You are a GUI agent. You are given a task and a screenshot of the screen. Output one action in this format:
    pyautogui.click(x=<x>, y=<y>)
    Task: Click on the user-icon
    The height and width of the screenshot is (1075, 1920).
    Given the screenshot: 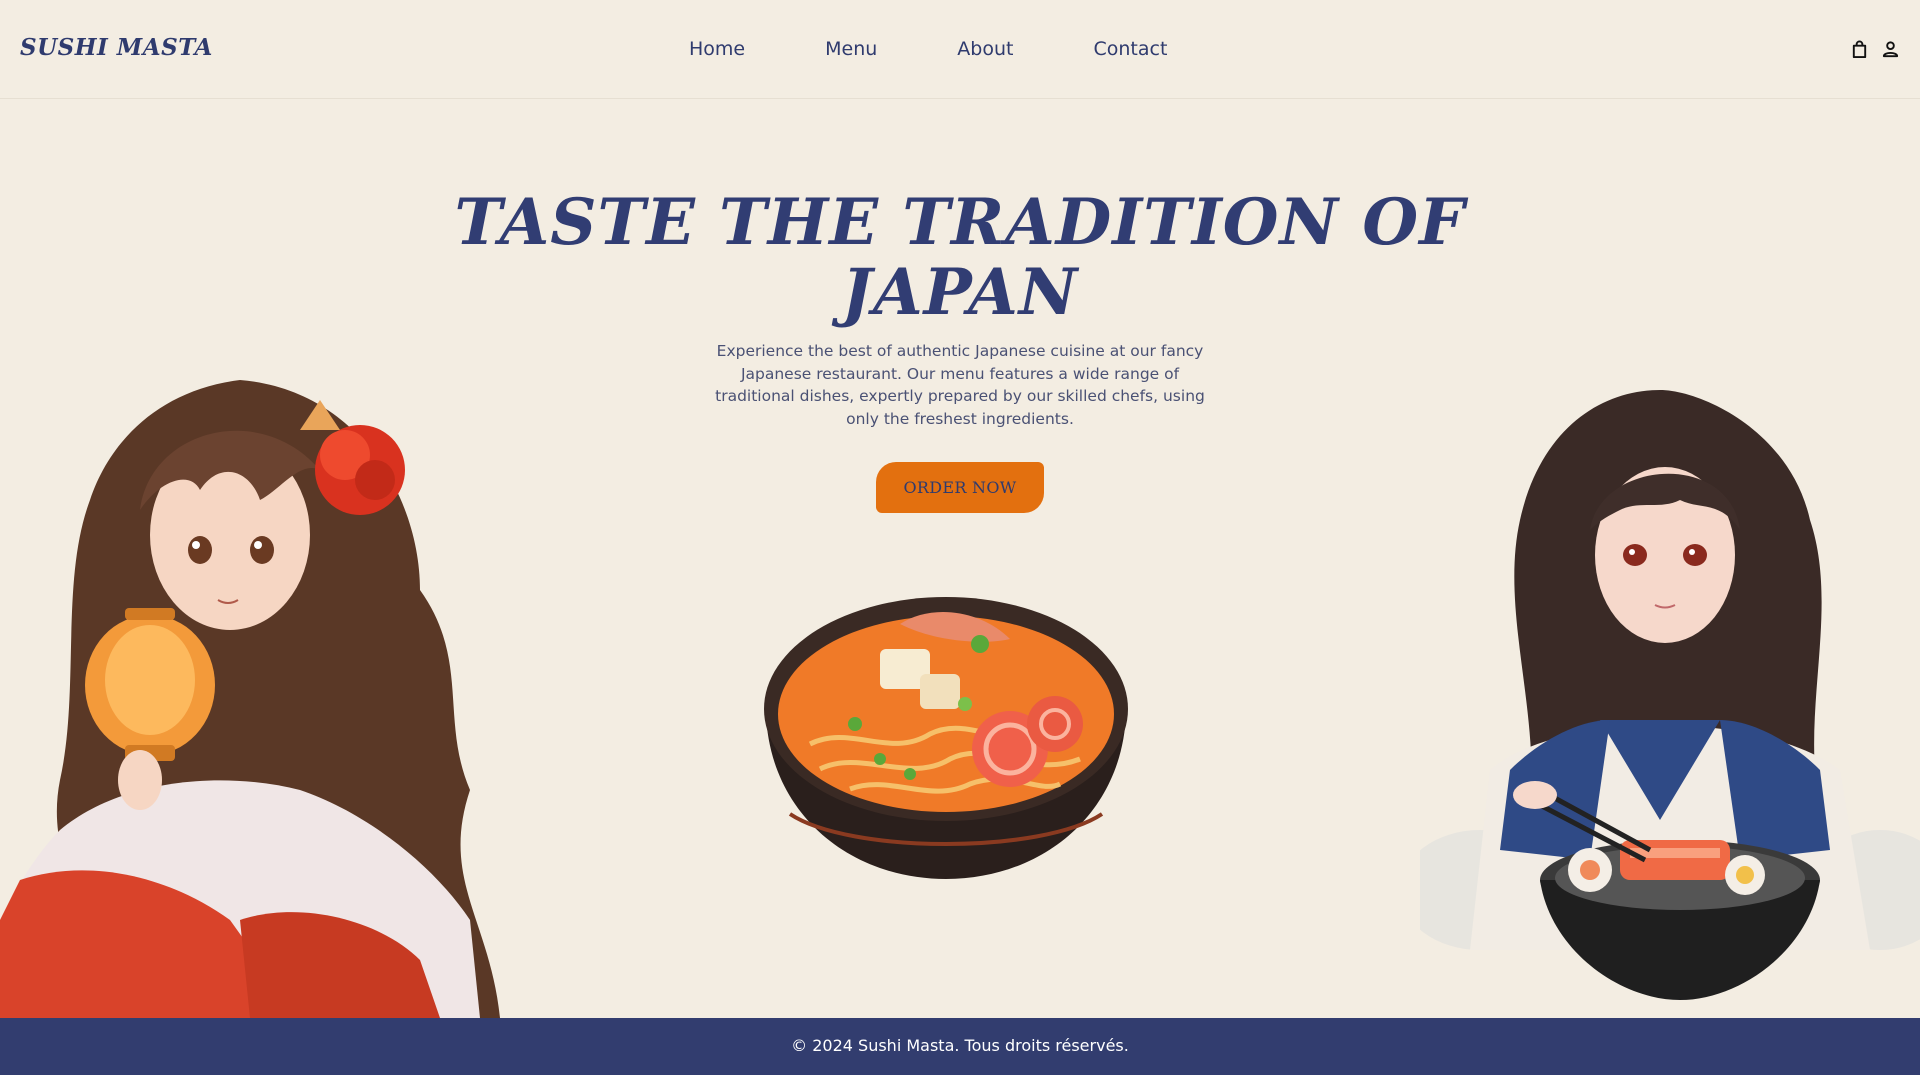 What is the action you would take?
    pyautogui.click(x=1890, y=49)
    